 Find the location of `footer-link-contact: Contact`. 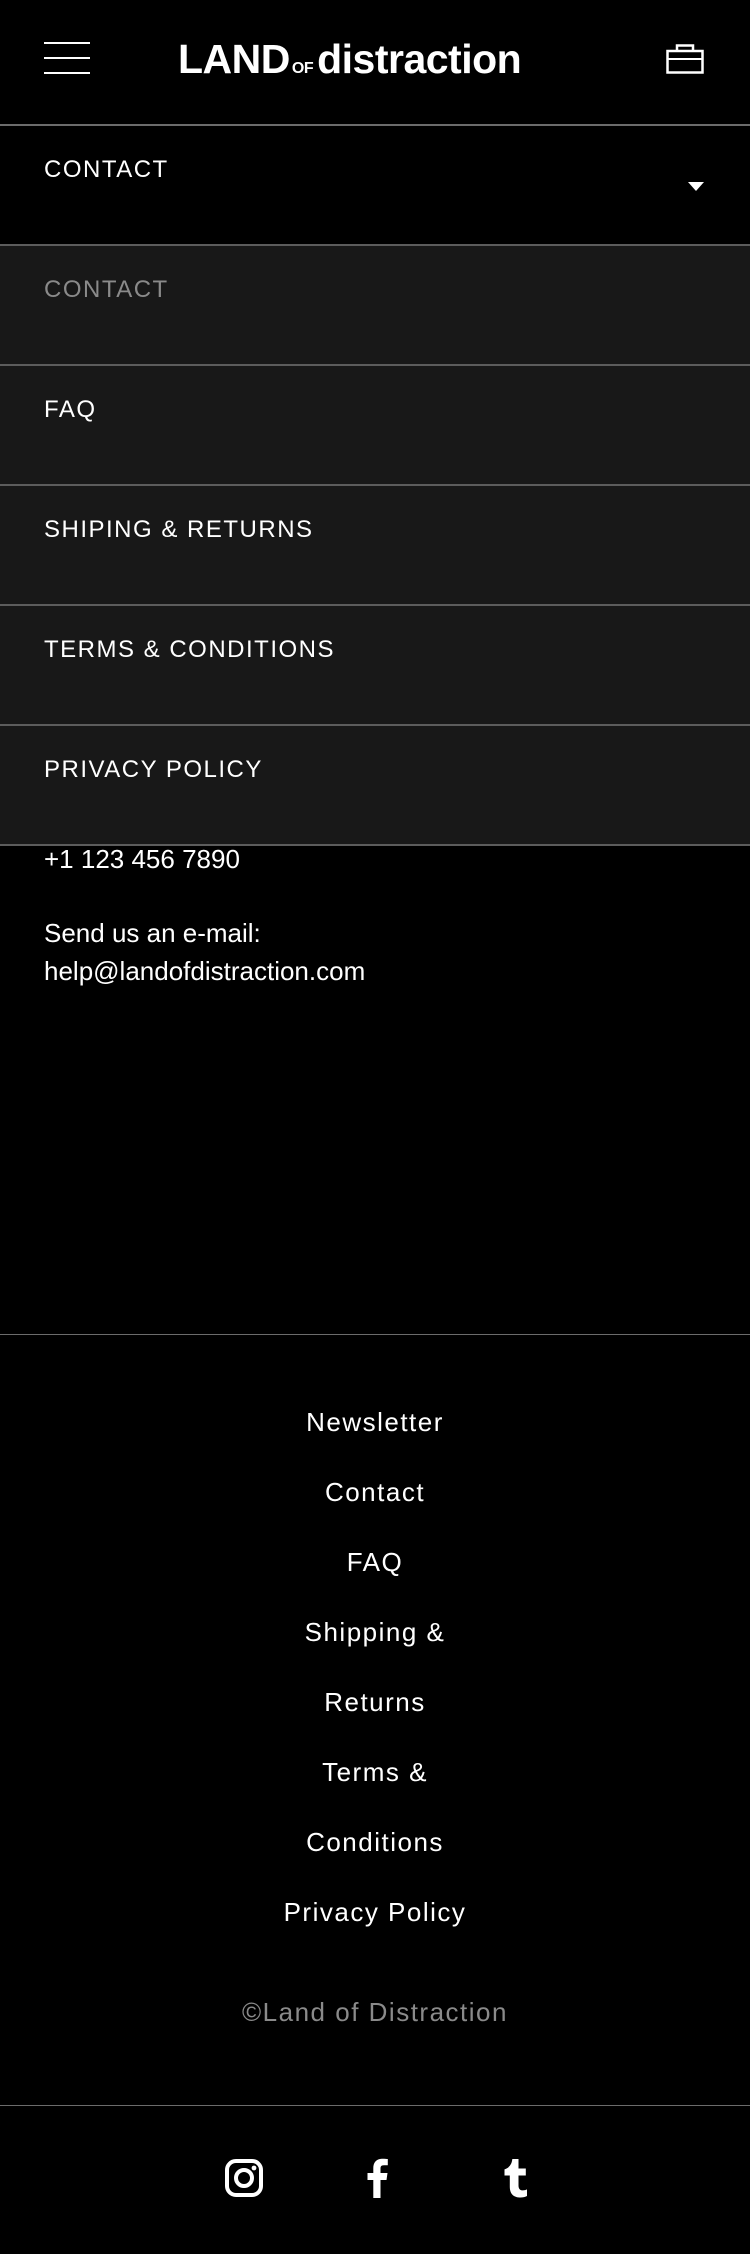

footer-link-contact: Contact is located at coordinates (375, 1492).